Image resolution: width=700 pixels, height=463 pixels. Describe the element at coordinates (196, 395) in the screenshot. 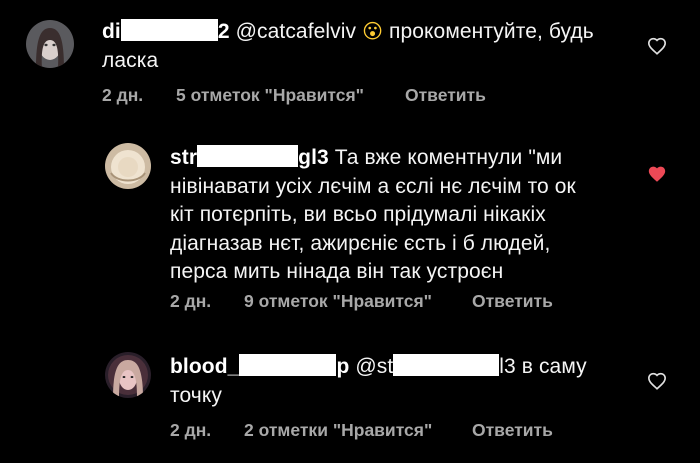

I see `comment-text-line: точку` at that location.